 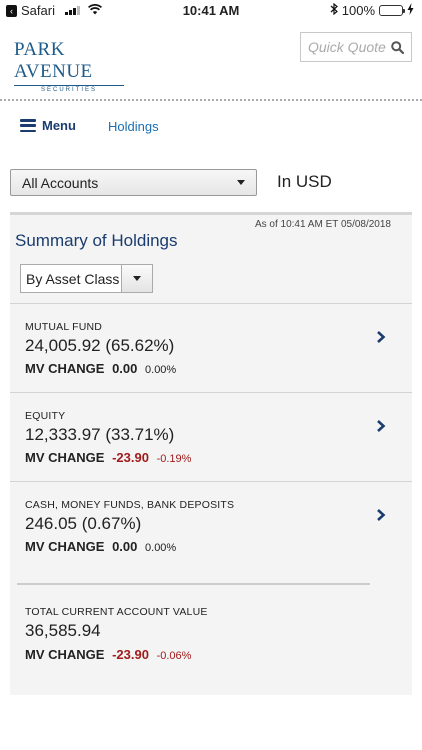 What do you see at coordinates (358, 10) in the screenshot?
I see `battery-percent: 100%` at bounding box center [358, 10].